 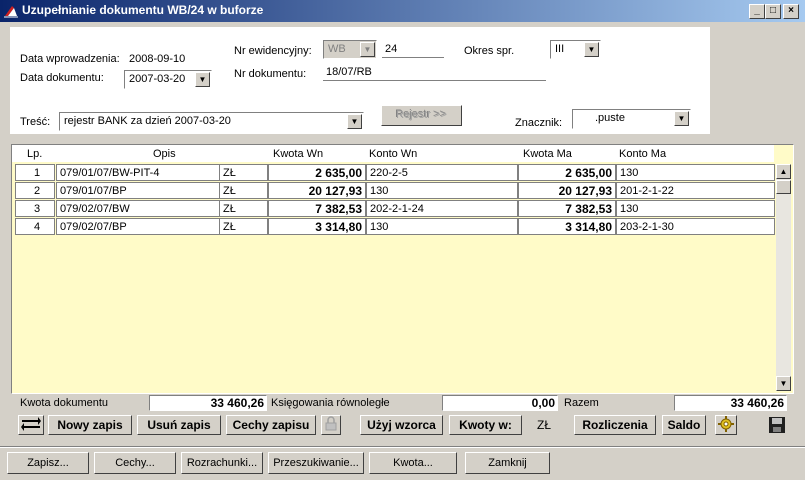 What do you see at coordinates (567, 226) in the screenshot?
I see `cell-kwota-ma: 3 314,80` at bounding box center [567, 226].